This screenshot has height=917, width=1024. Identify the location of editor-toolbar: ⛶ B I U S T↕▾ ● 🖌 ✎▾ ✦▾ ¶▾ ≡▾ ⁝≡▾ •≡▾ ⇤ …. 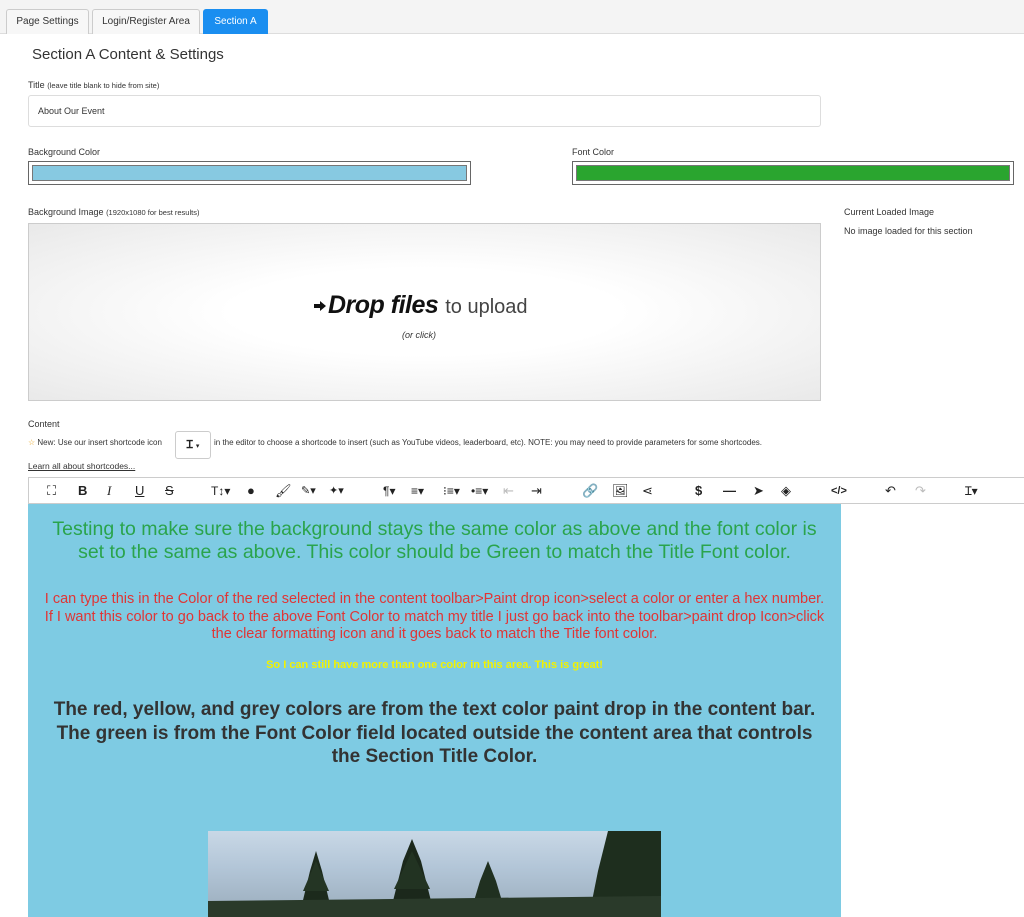
(526, 490).